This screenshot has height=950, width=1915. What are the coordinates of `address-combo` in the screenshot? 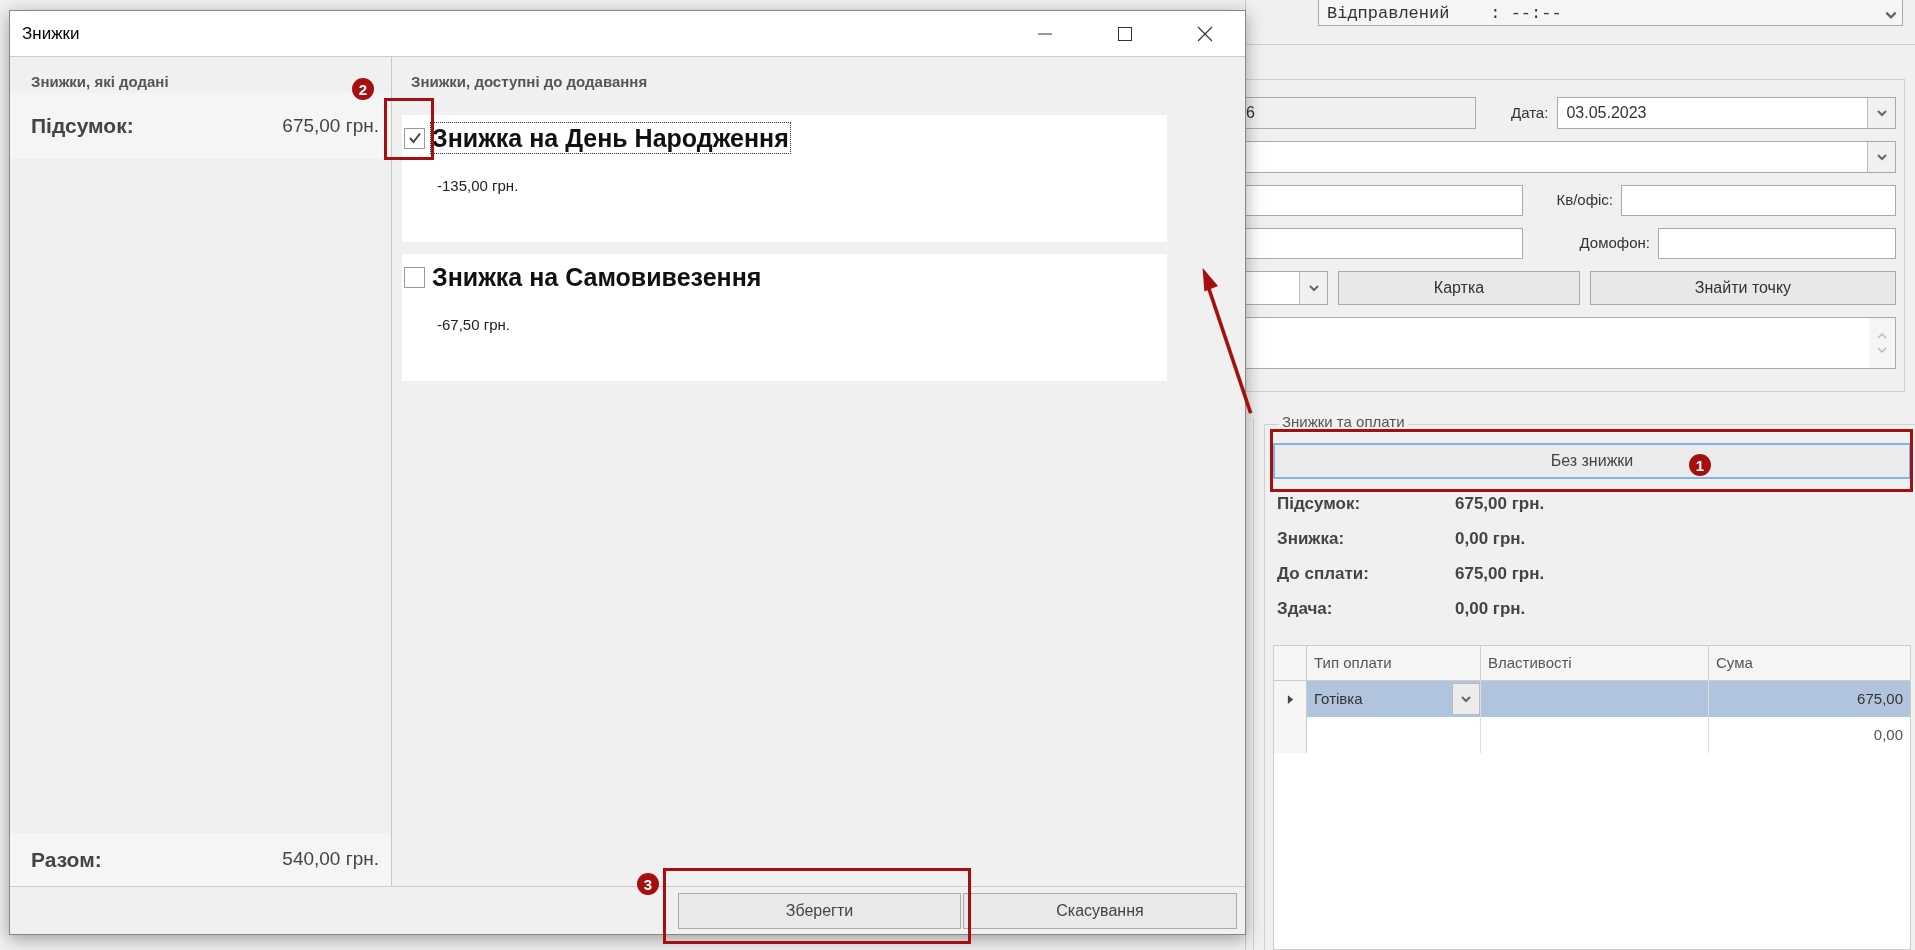 It's located at (1571, 157).